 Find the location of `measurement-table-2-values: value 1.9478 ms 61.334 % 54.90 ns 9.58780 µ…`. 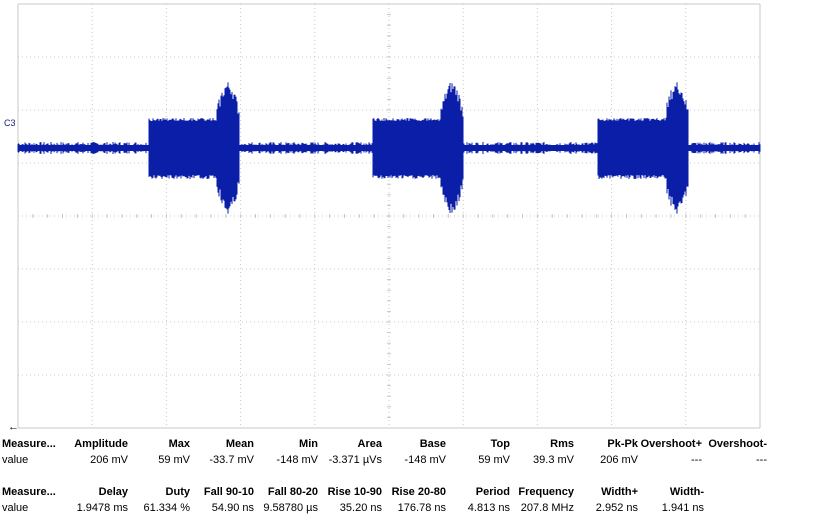

measurement-table-2-values: value 1.9478 ms 61.334 % 54.90 ns 9.58780 µ… is located at coordinates (414, 508).